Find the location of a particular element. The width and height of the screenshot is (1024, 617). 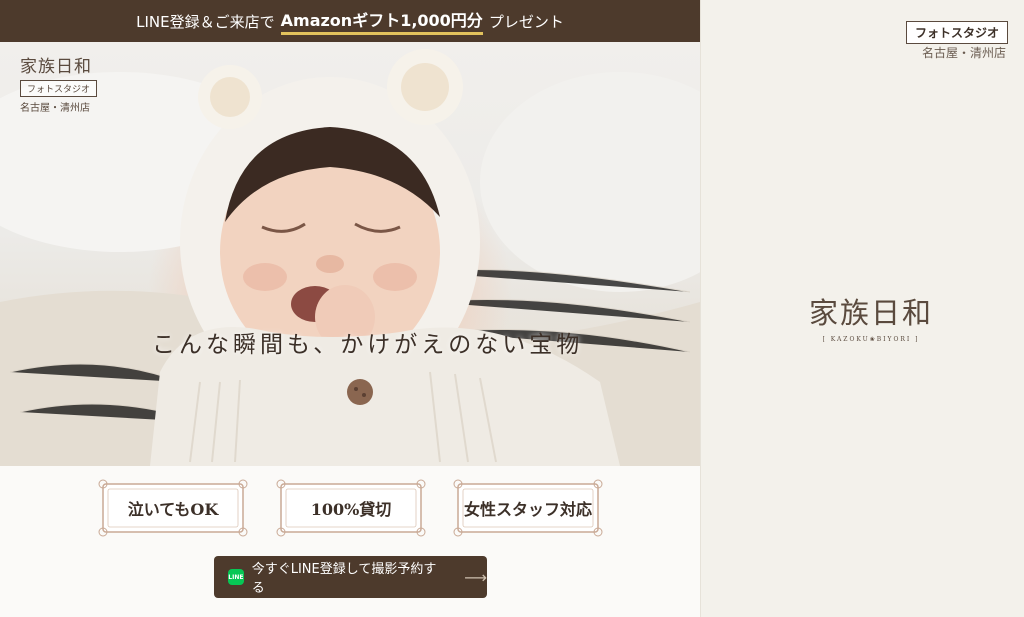

store-name: 名古屋・清州店 is located at coordinates (55, 108).